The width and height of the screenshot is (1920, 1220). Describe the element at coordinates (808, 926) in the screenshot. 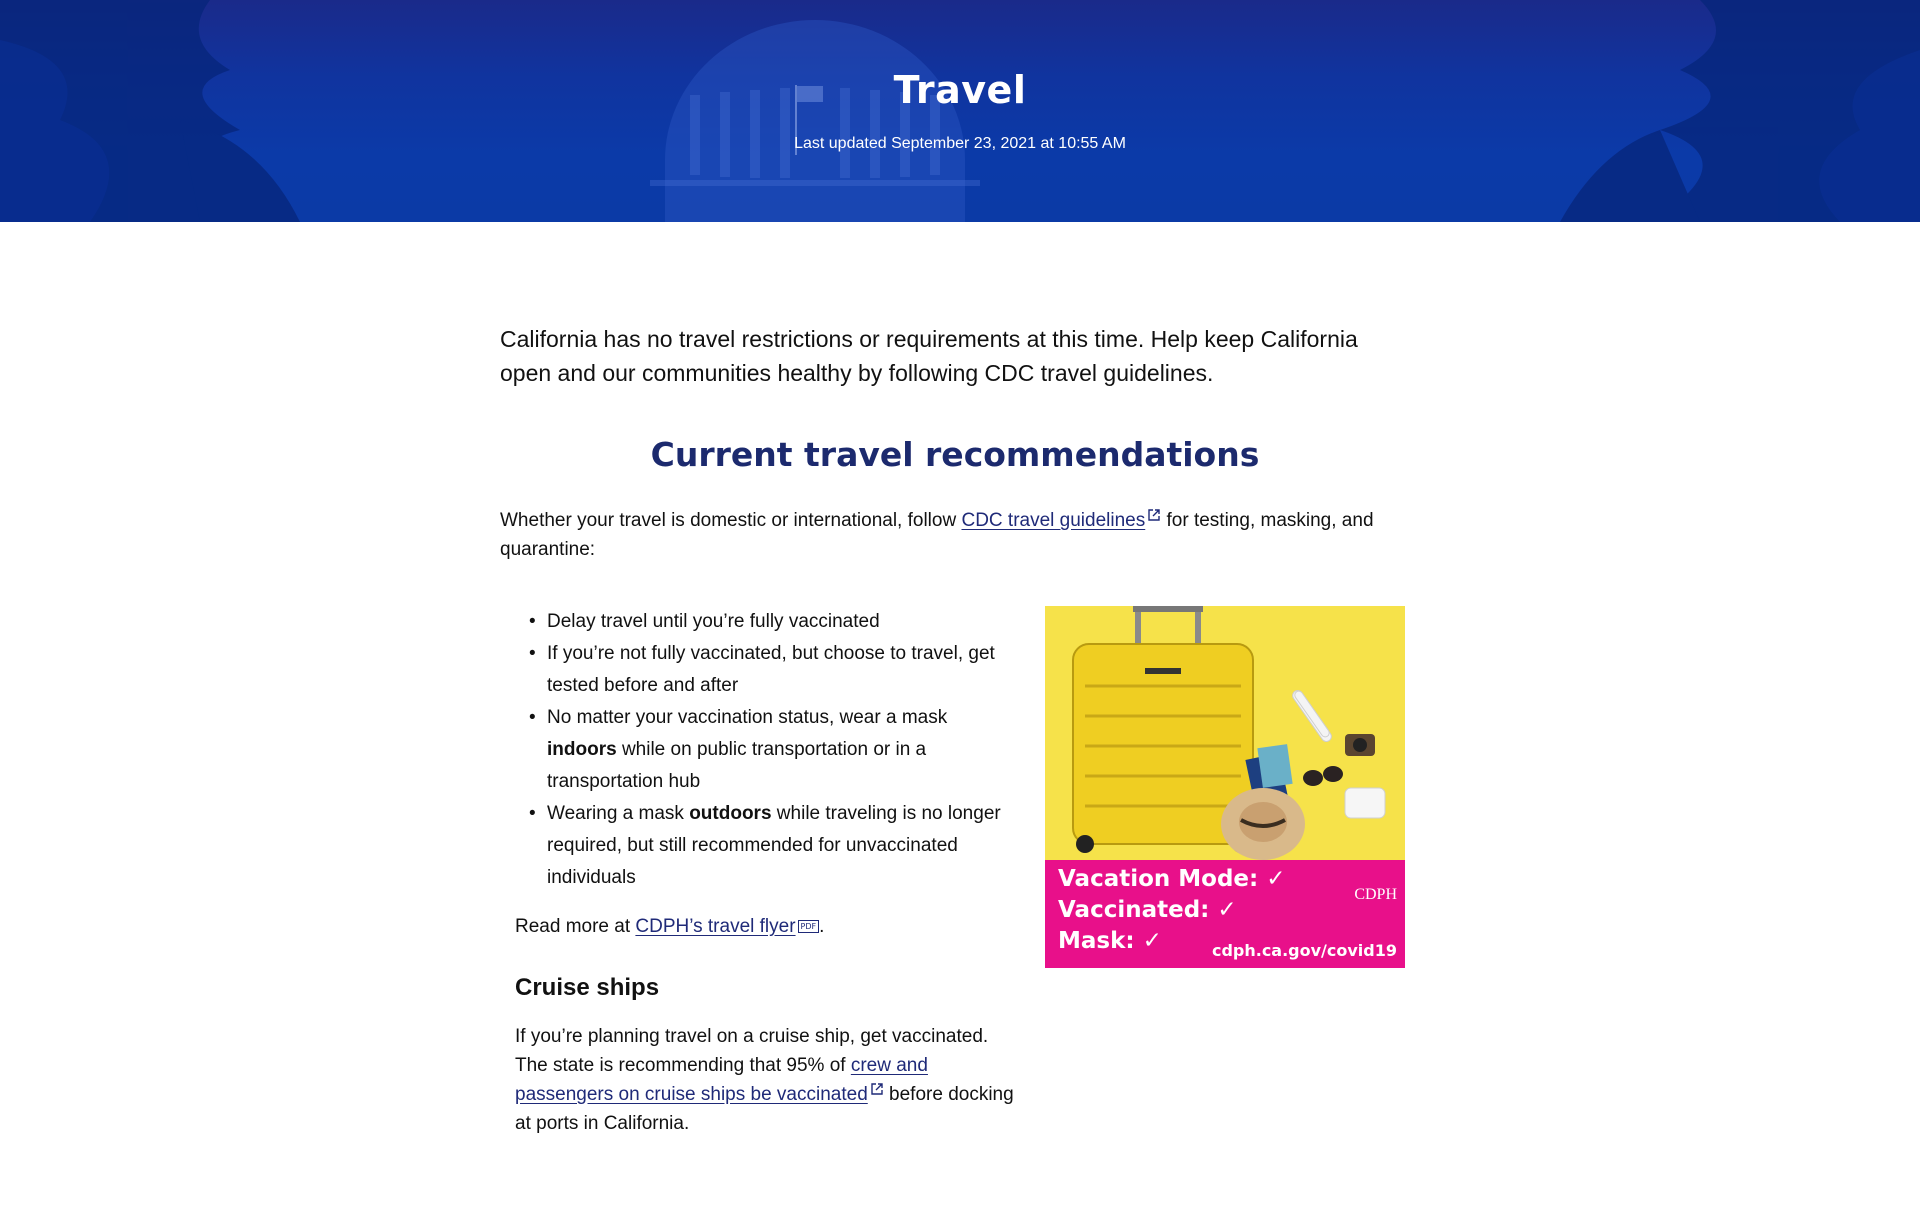

I see `pdf-icon: PDF` at that location.